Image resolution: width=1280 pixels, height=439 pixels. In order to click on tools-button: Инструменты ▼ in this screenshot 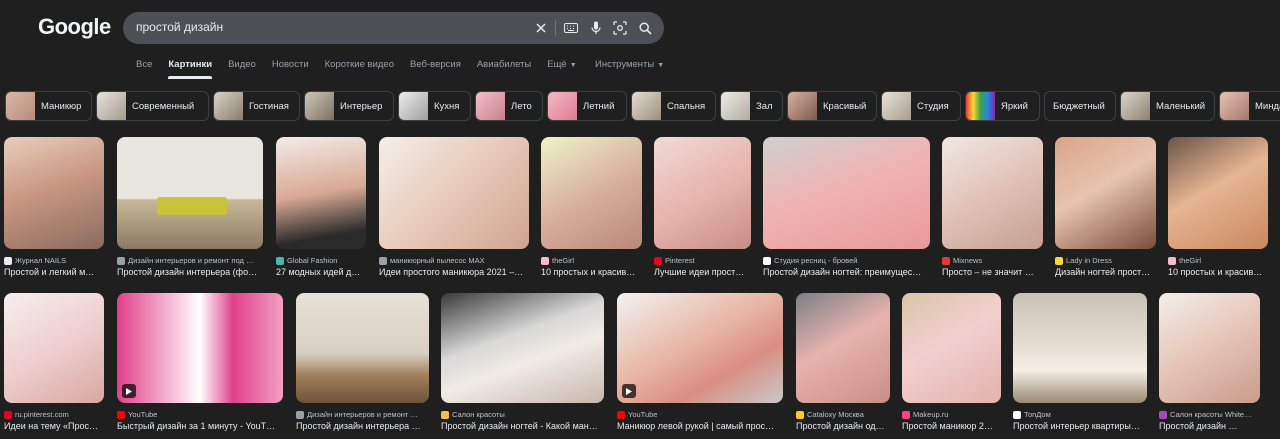, I will do `click(629, 64)`.